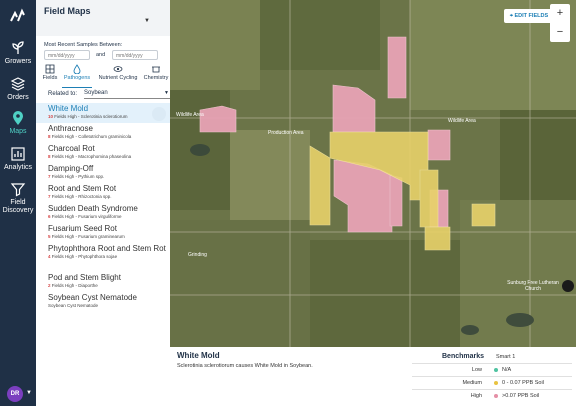 Image resolution: width=576 pixels, height=406 pixels. I want to click on nav-orders: Orders, so click(18, 89).